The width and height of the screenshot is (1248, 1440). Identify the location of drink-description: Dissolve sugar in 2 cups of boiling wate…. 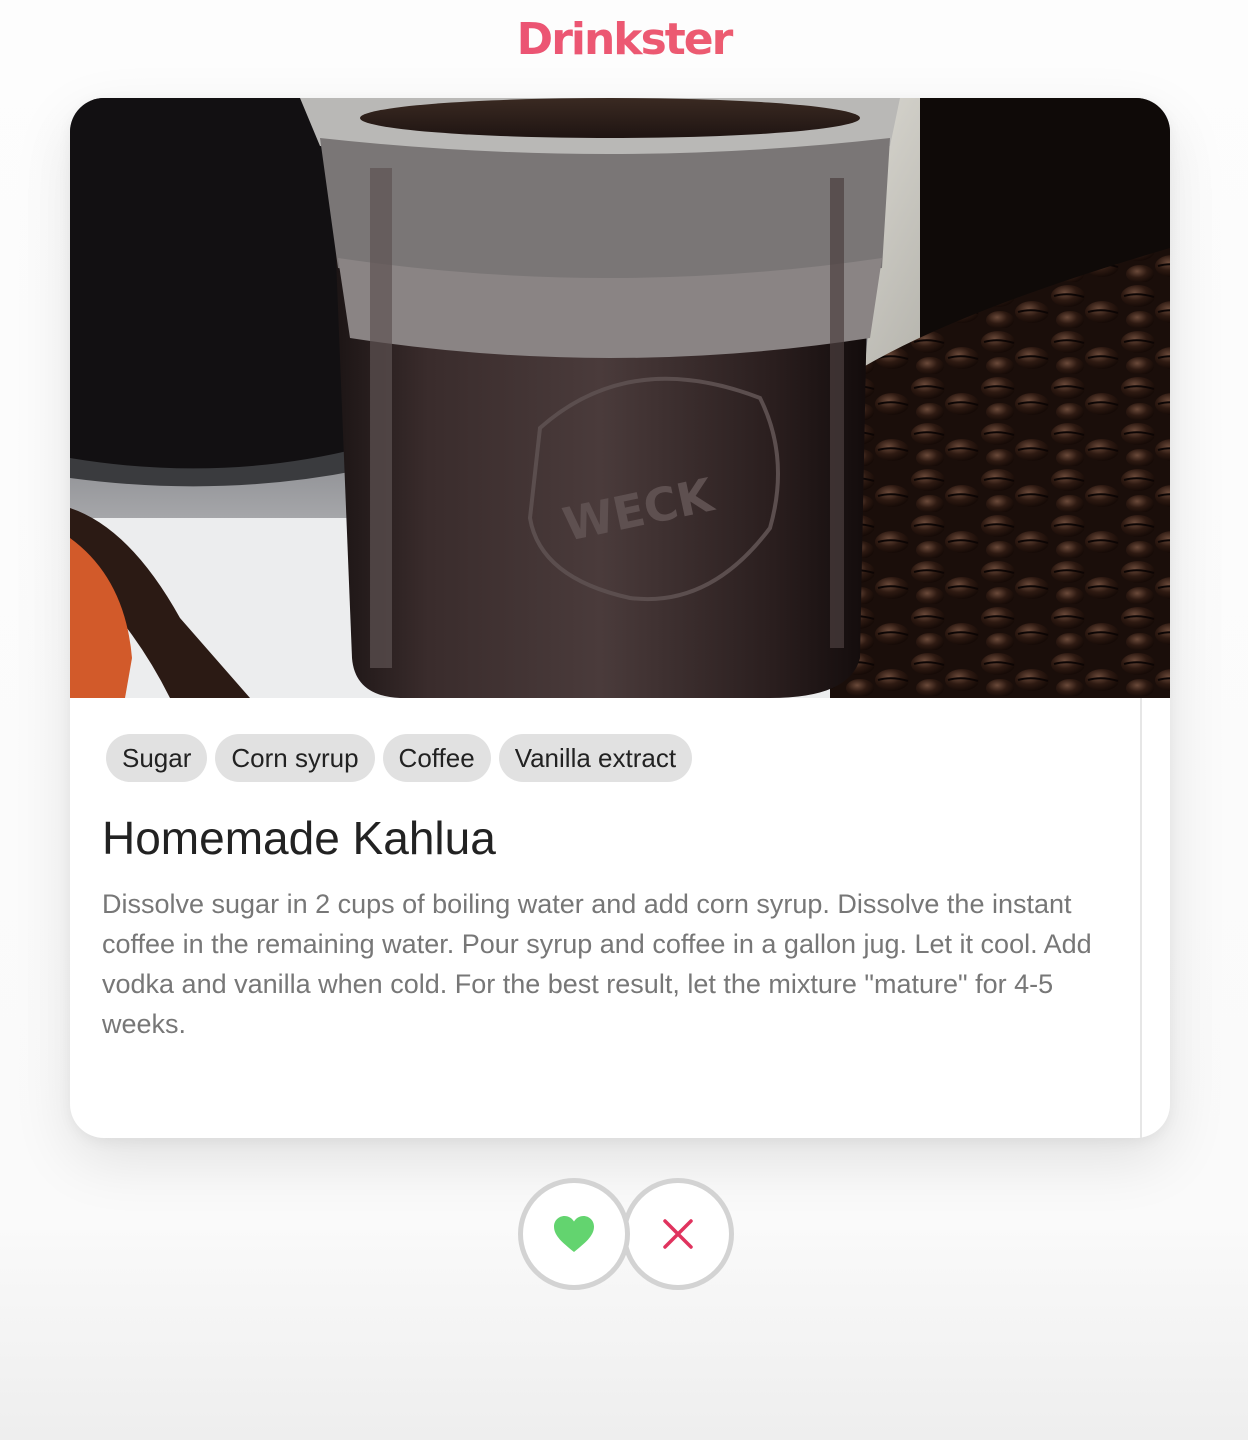
(597, 964).